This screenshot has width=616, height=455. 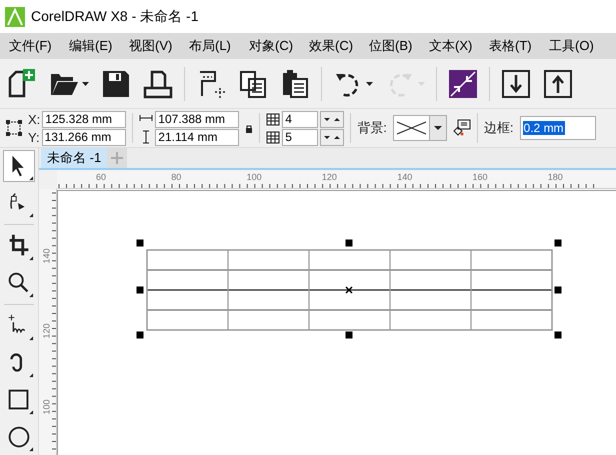 What do you see at coordinates (19, 166) in the screenshot?
I see `pointer-icon` at bounding box center [19, 166].